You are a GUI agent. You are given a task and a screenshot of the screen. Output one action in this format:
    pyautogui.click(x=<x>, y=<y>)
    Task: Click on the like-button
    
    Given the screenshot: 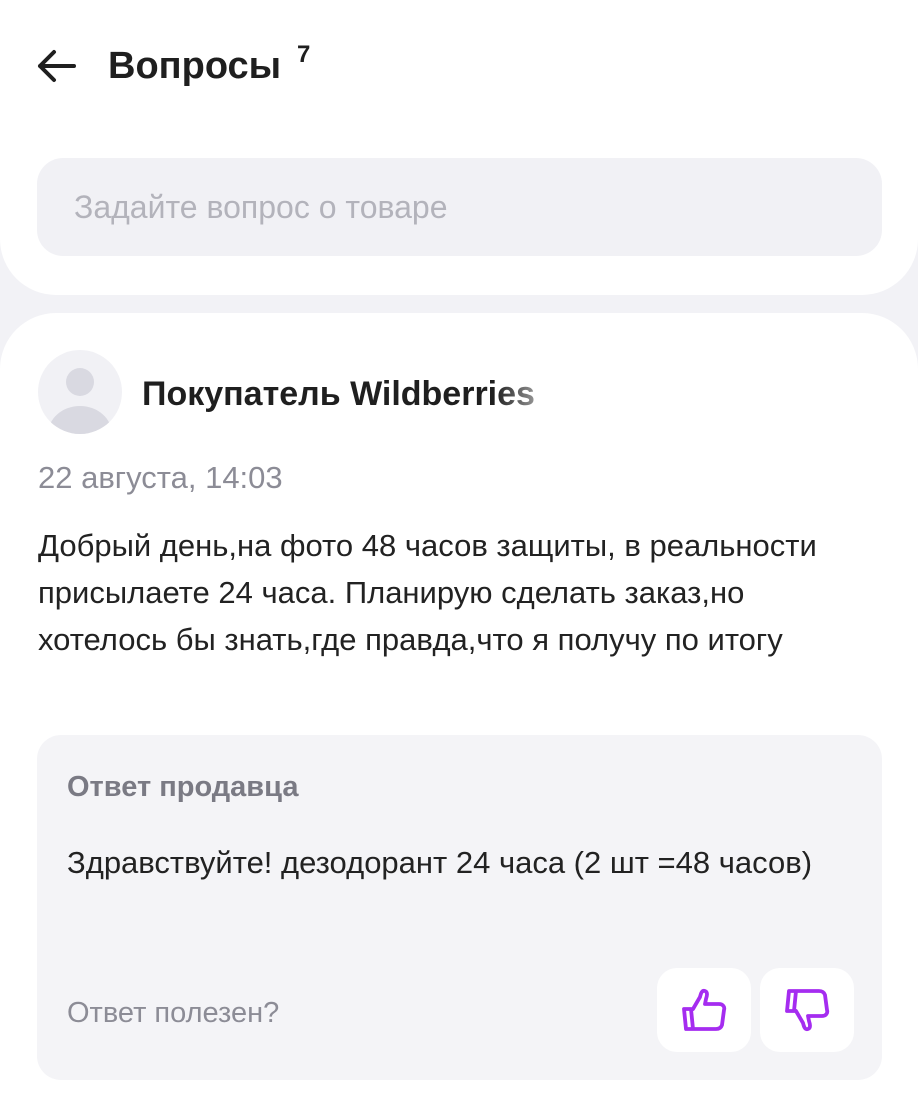 What is the action you would take?
    pyautogui.click(x=704, y=1010)
    